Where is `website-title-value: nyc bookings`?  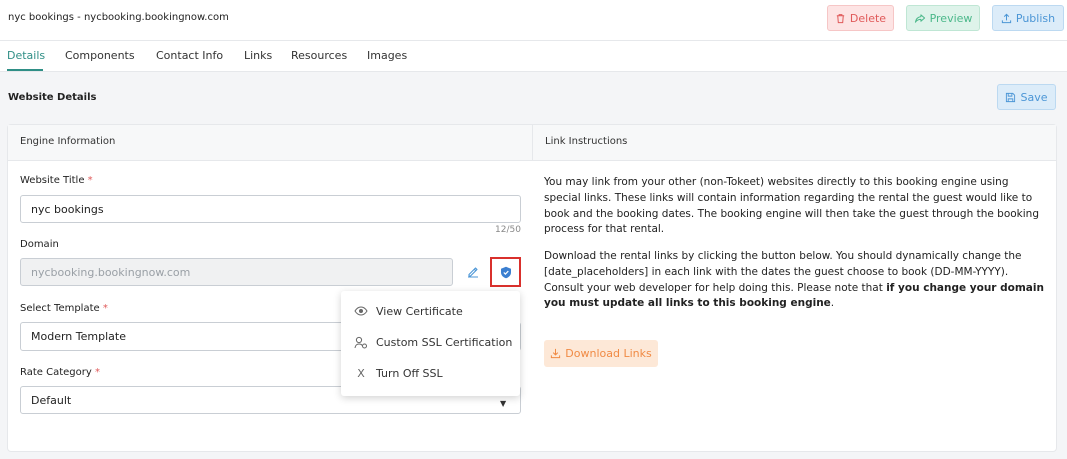 website-title-value: nyc bookings is located at coordinates (67, 209).